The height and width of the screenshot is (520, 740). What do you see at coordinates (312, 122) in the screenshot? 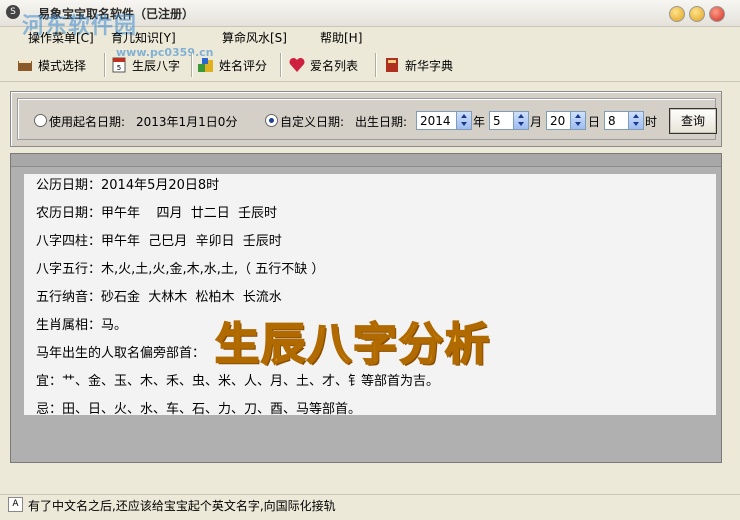
I see `custom-date-label: 自定义日期:` at bounding box center [312, 122].